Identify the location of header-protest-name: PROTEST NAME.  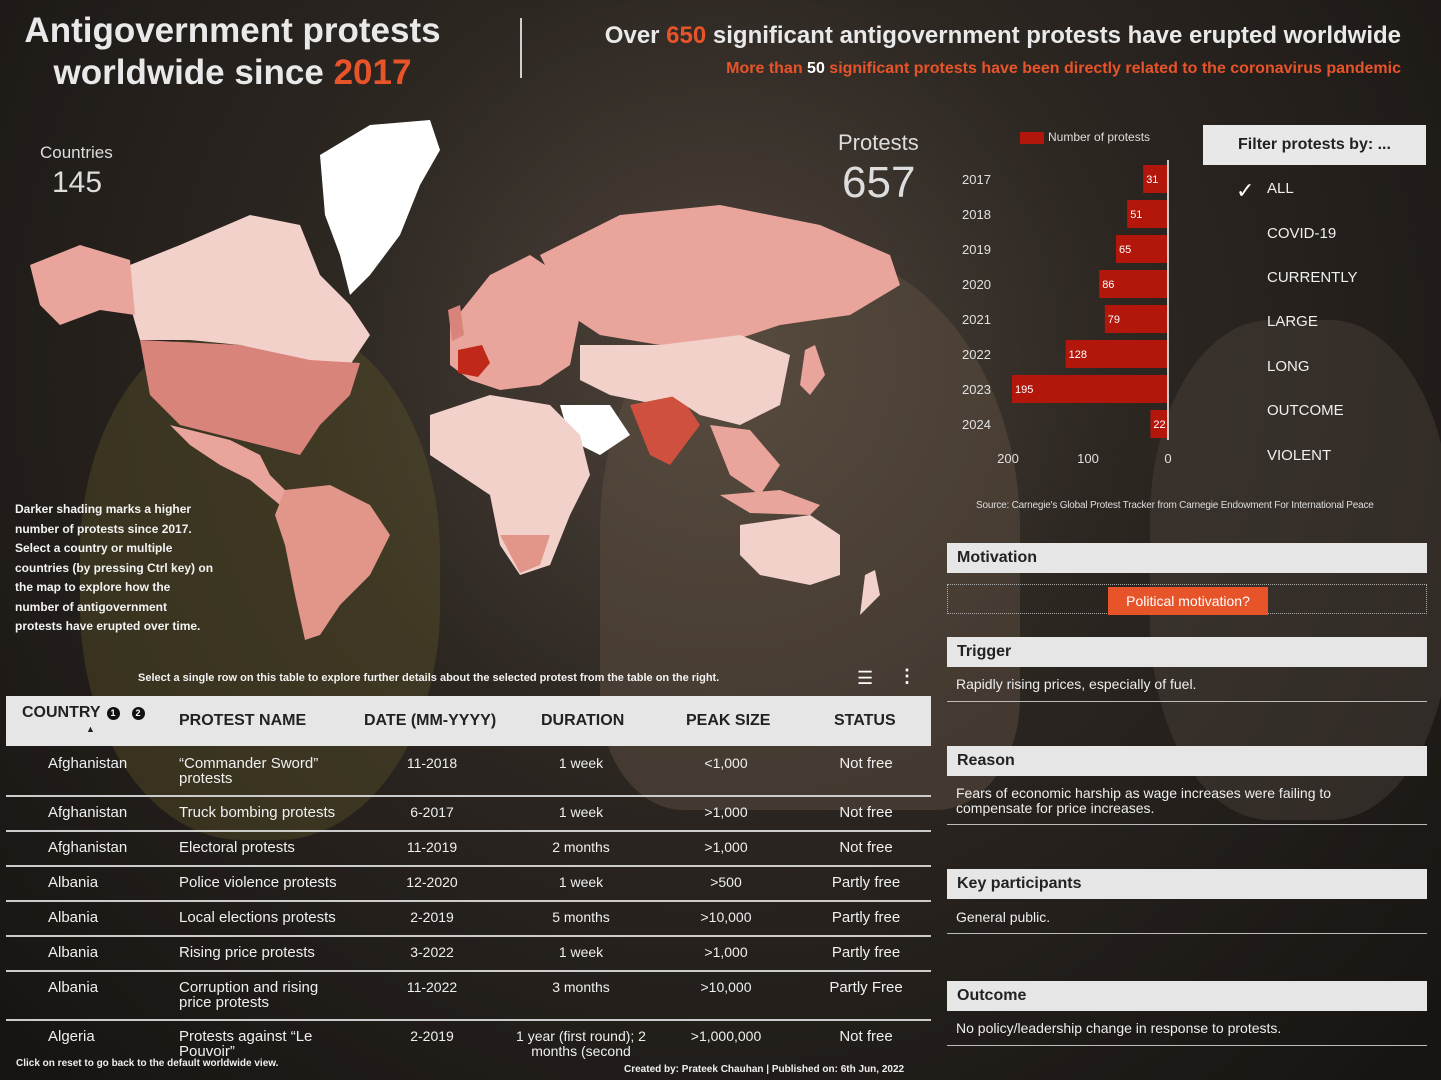
(242, 721).